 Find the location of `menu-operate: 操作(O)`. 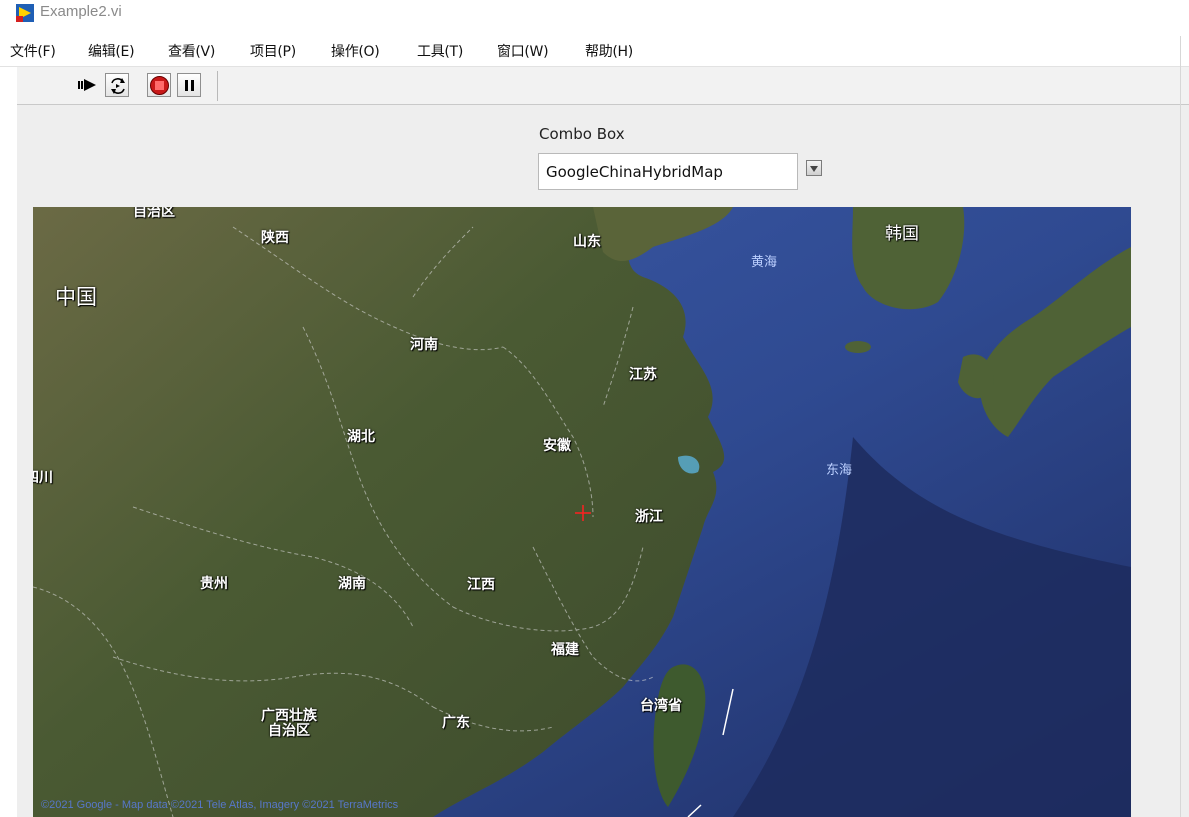

menu-operate: 操作(O) is located at coordinates (355, 51).